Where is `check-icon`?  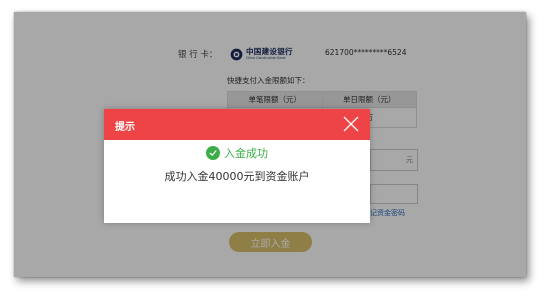 check-icon is located at coordinates (213, 153).